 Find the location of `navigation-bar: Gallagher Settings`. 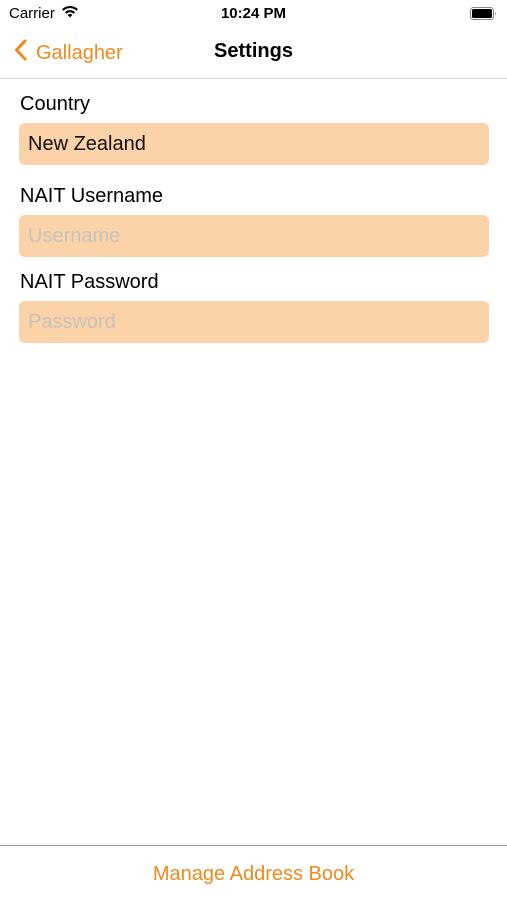

navigation-bar: Gallagher Settings is located at coordinates (253, 54).